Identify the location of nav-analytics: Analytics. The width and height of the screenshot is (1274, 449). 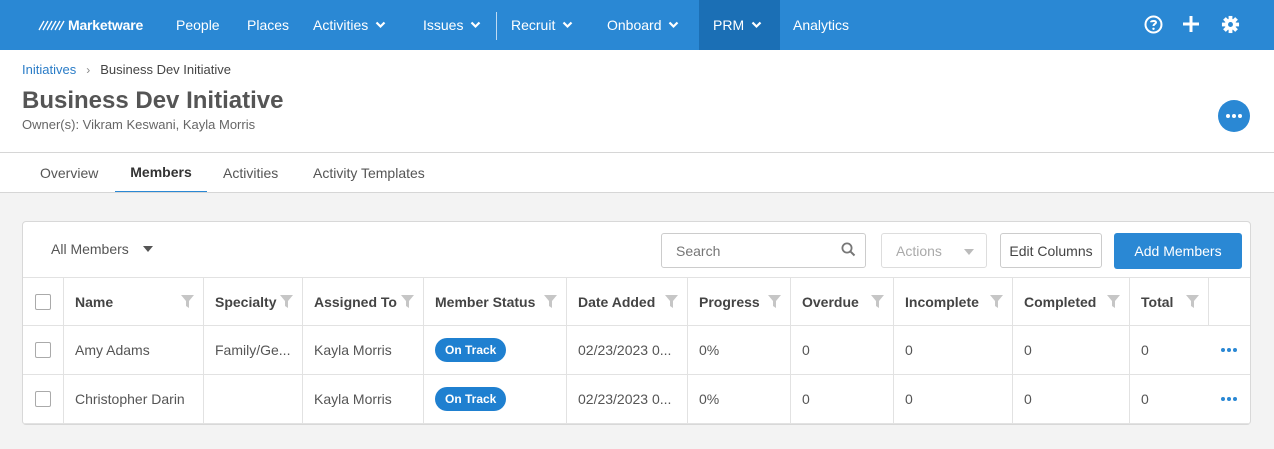
(821, 25).